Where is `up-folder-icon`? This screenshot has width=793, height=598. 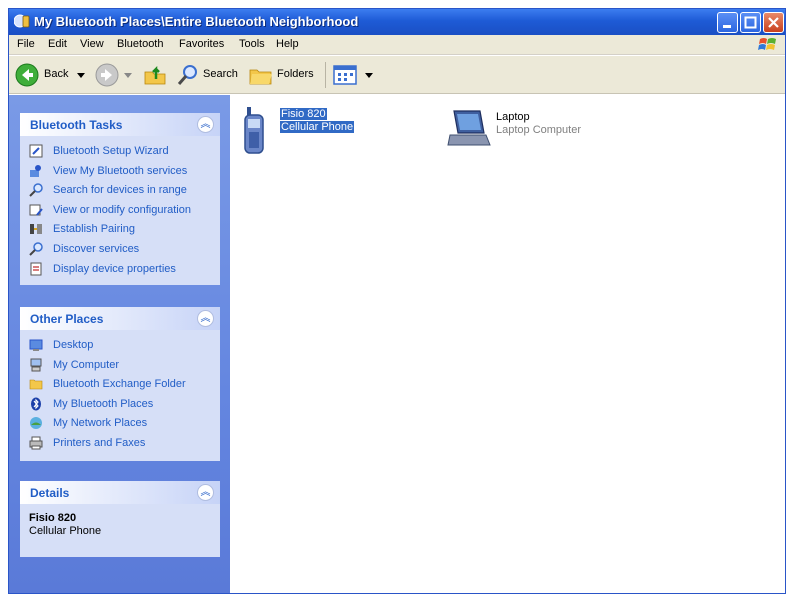
up-folder-icon is located at coordinates (155, 75).